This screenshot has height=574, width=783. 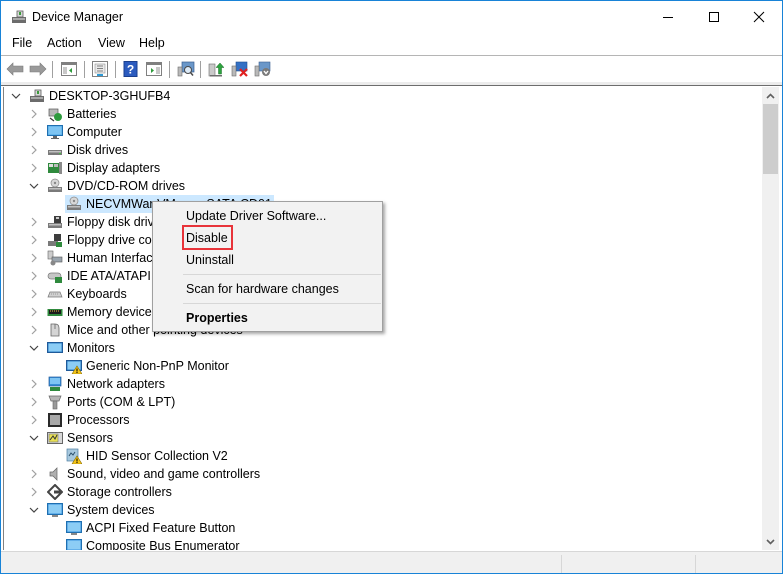 What do you see at coordinates (770, 318) in the screenshot?
I see `vertical-scrollbar` at bounding box center [770, 318].